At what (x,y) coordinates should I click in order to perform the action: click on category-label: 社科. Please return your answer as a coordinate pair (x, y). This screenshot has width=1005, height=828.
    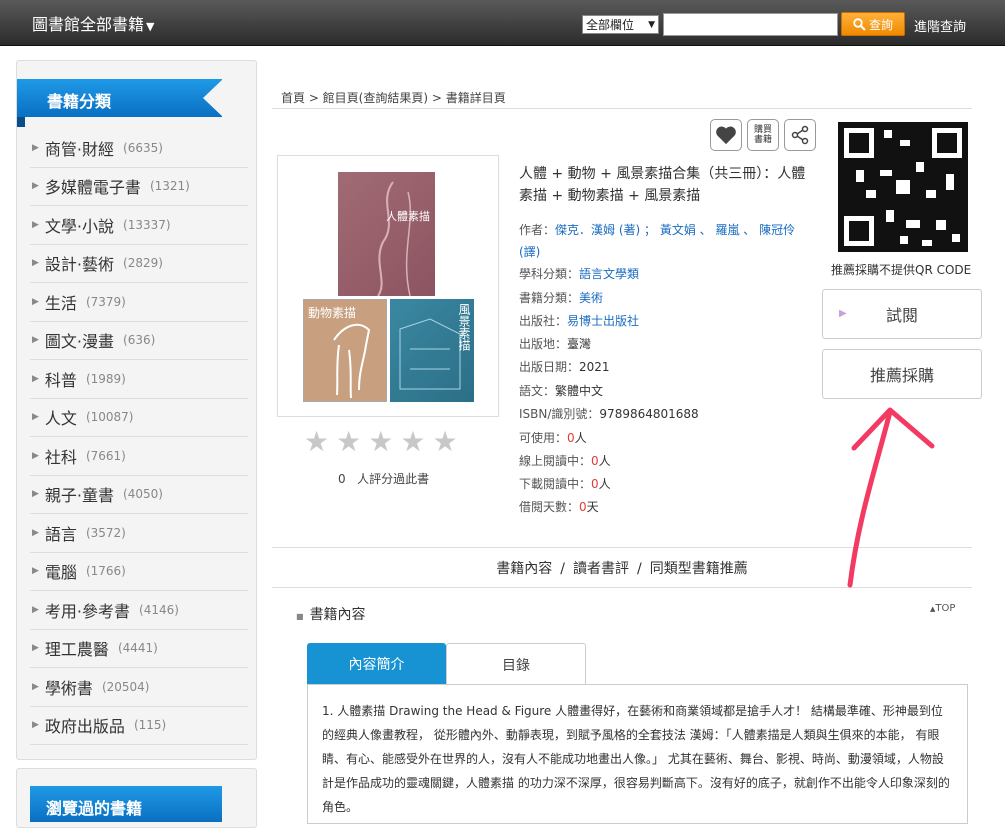
    Looking at the image, I should click on (60, 457).